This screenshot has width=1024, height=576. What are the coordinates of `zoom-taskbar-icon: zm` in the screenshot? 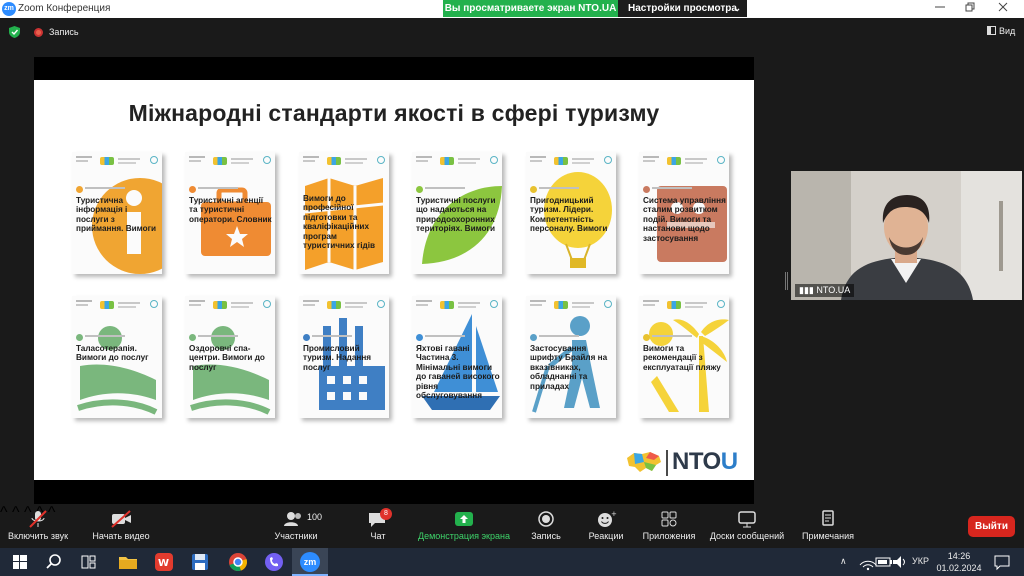 It's located at (310, 562).